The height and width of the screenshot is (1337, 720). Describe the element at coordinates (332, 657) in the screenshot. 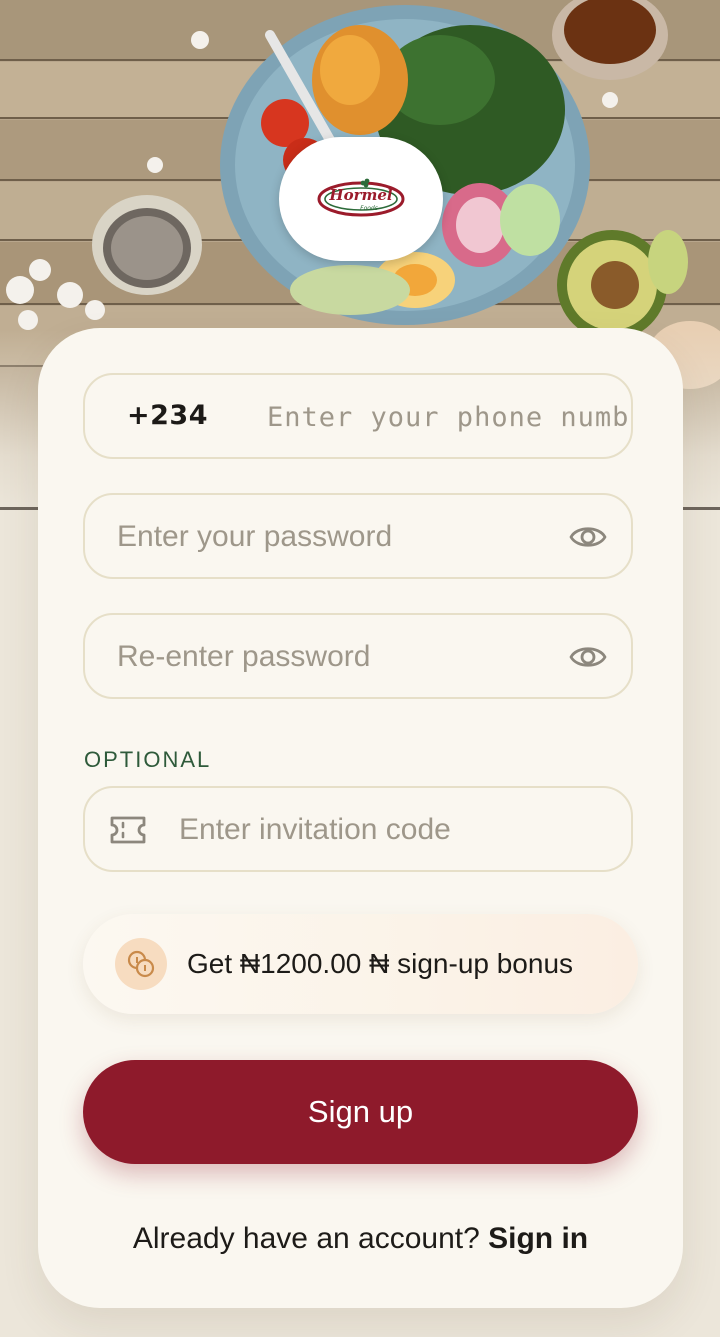

I see `confirm-password-input` at that location.